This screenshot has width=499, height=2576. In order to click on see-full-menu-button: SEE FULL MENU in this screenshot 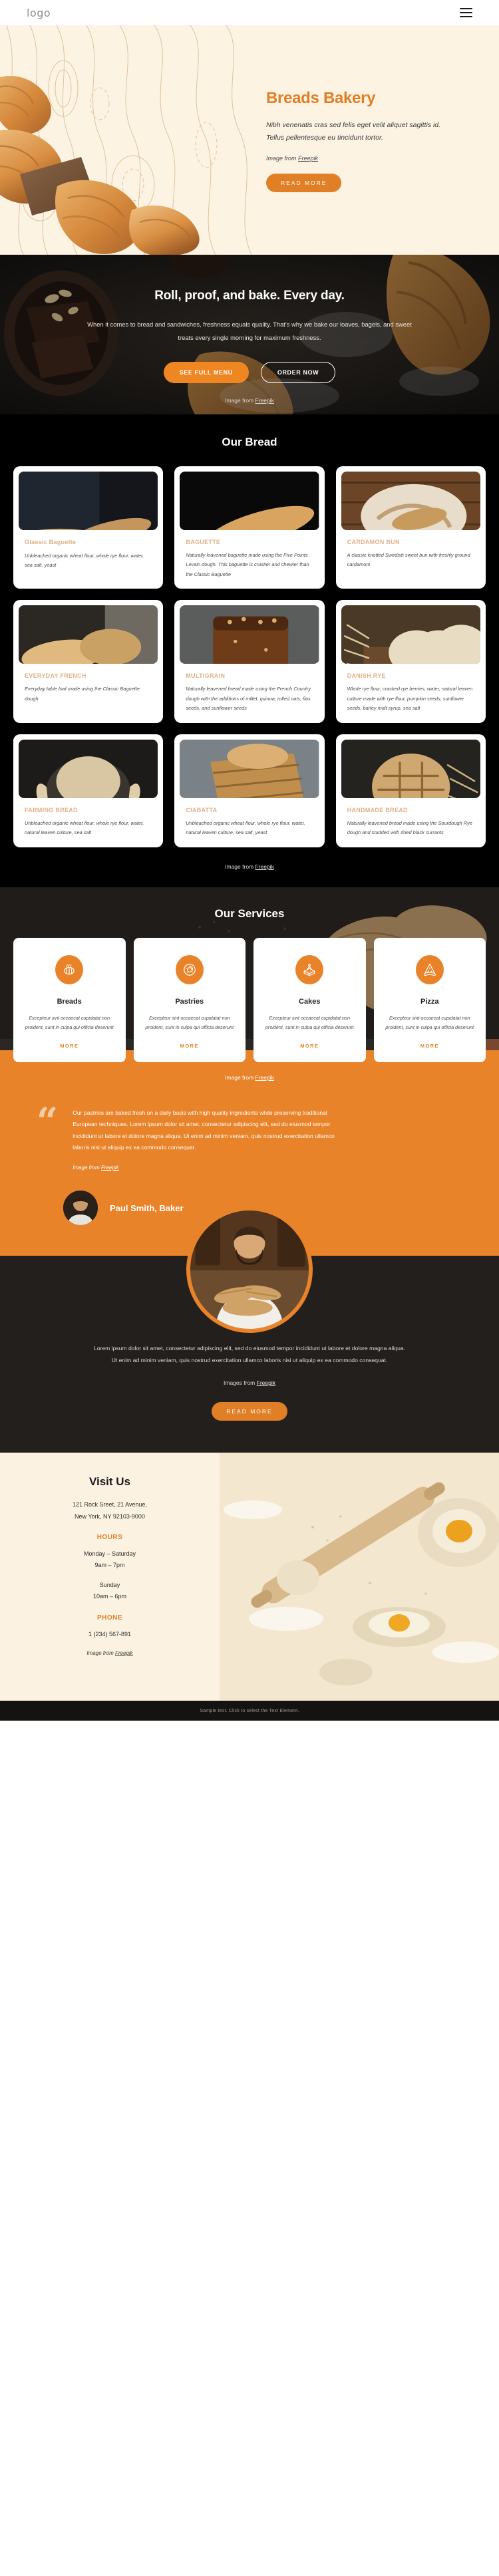, I will do `click(206, 372)`.